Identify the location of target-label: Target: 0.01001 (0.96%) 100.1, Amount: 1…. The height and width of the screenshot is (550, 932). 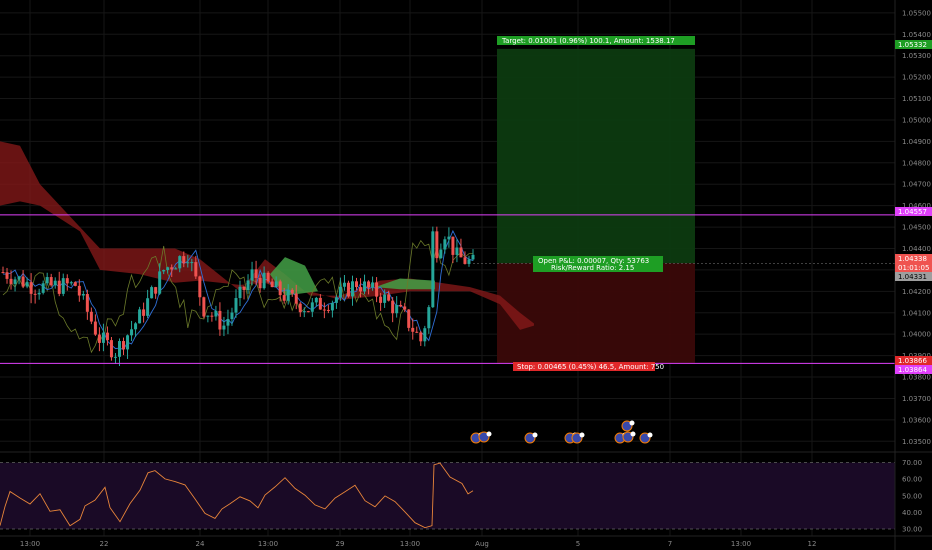
(596, 40).